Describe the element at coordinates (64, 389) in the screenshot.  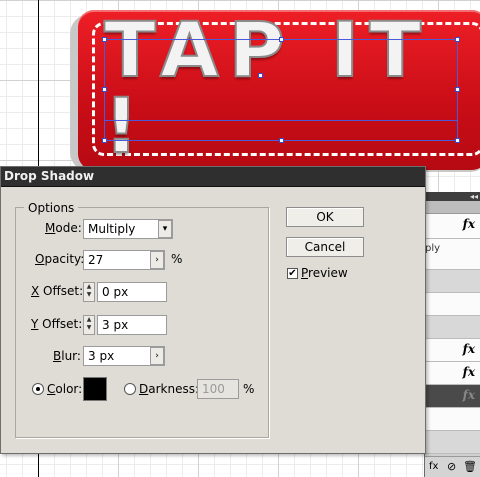
I see `color-label: Color:` at that location.